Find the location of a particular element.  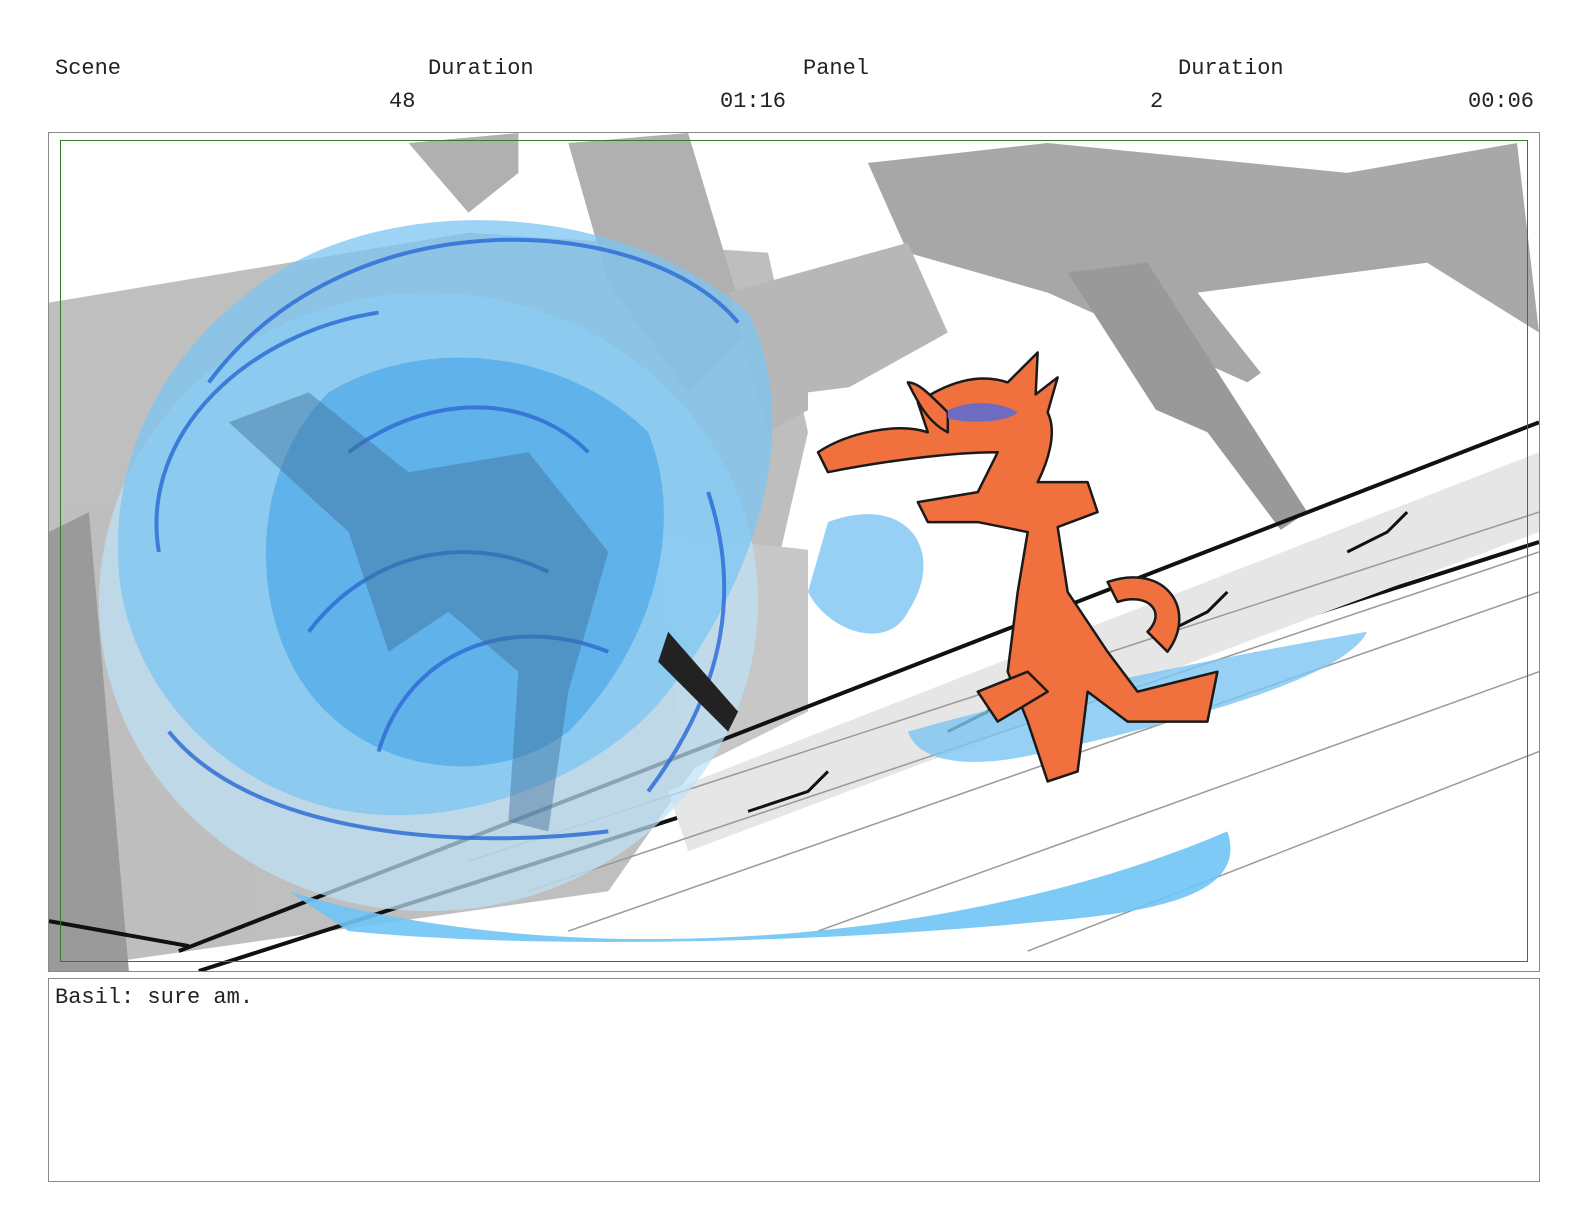

header-scene-duration-label: Duration is located at coordinates (481, 68).